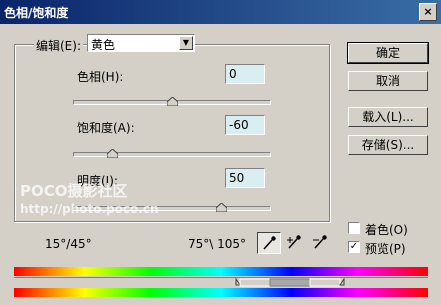 This screenshot has height=305, width=441. What do you see at coordinates (245, 125) in the screenshot?
I see `saturation-input: -60` at bounding box center [245, 125].